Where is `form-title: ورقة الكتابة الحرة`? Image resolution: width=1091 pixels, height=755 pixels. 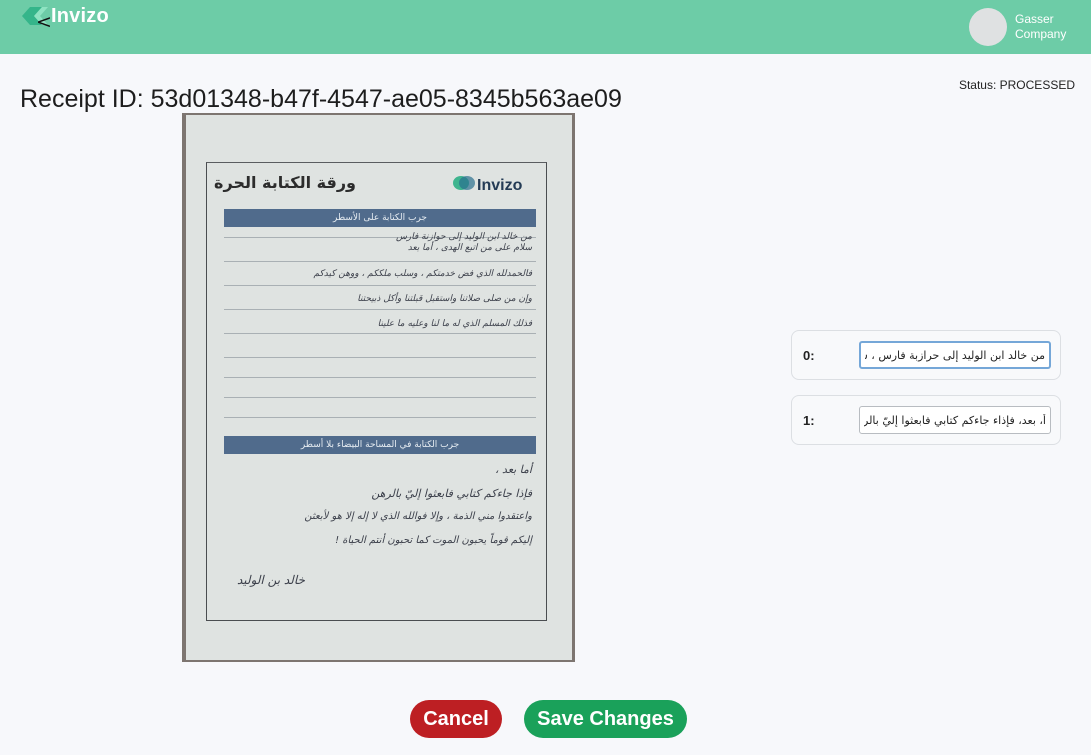
form-title: ورقة الكتابة الحرة is located at coordinates (285, 182).